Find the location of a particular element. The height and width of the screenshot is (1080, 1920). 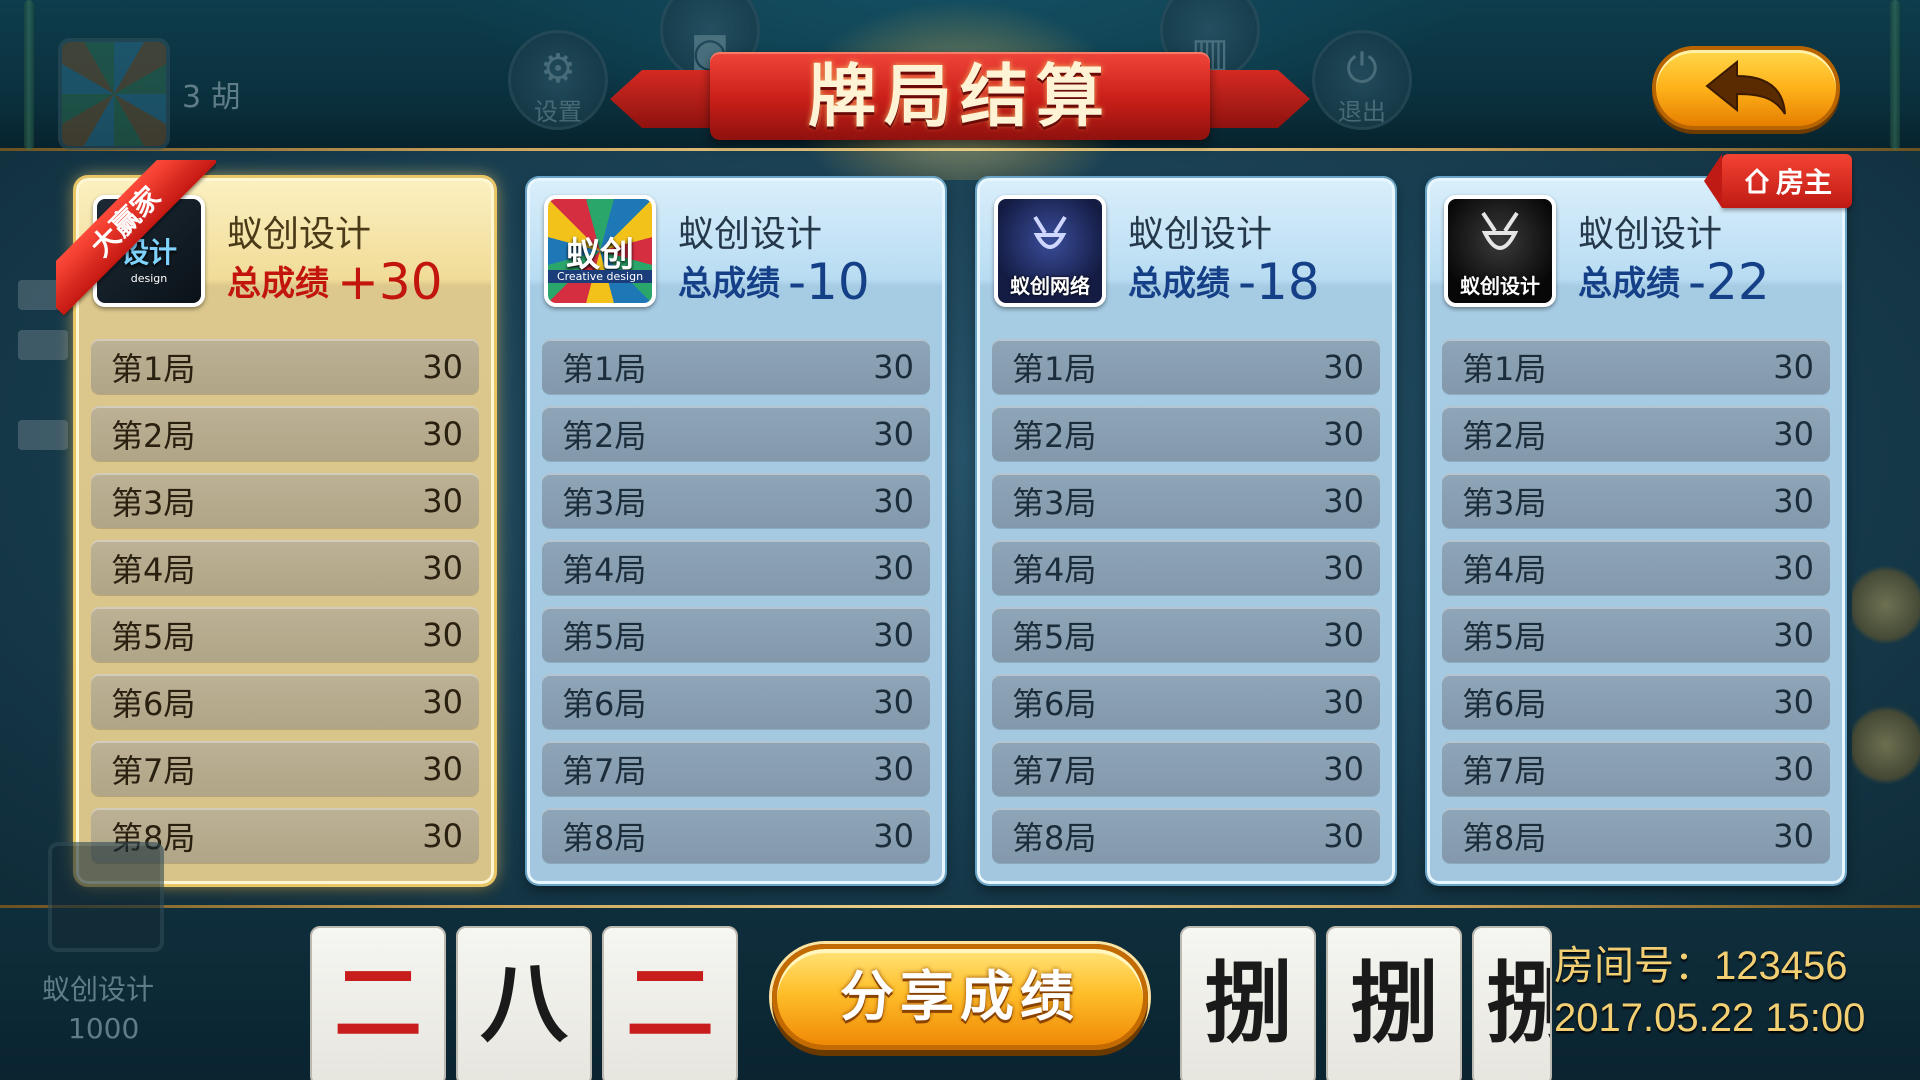

power-icon: ⏻ is located at coordinates (1362, 69).